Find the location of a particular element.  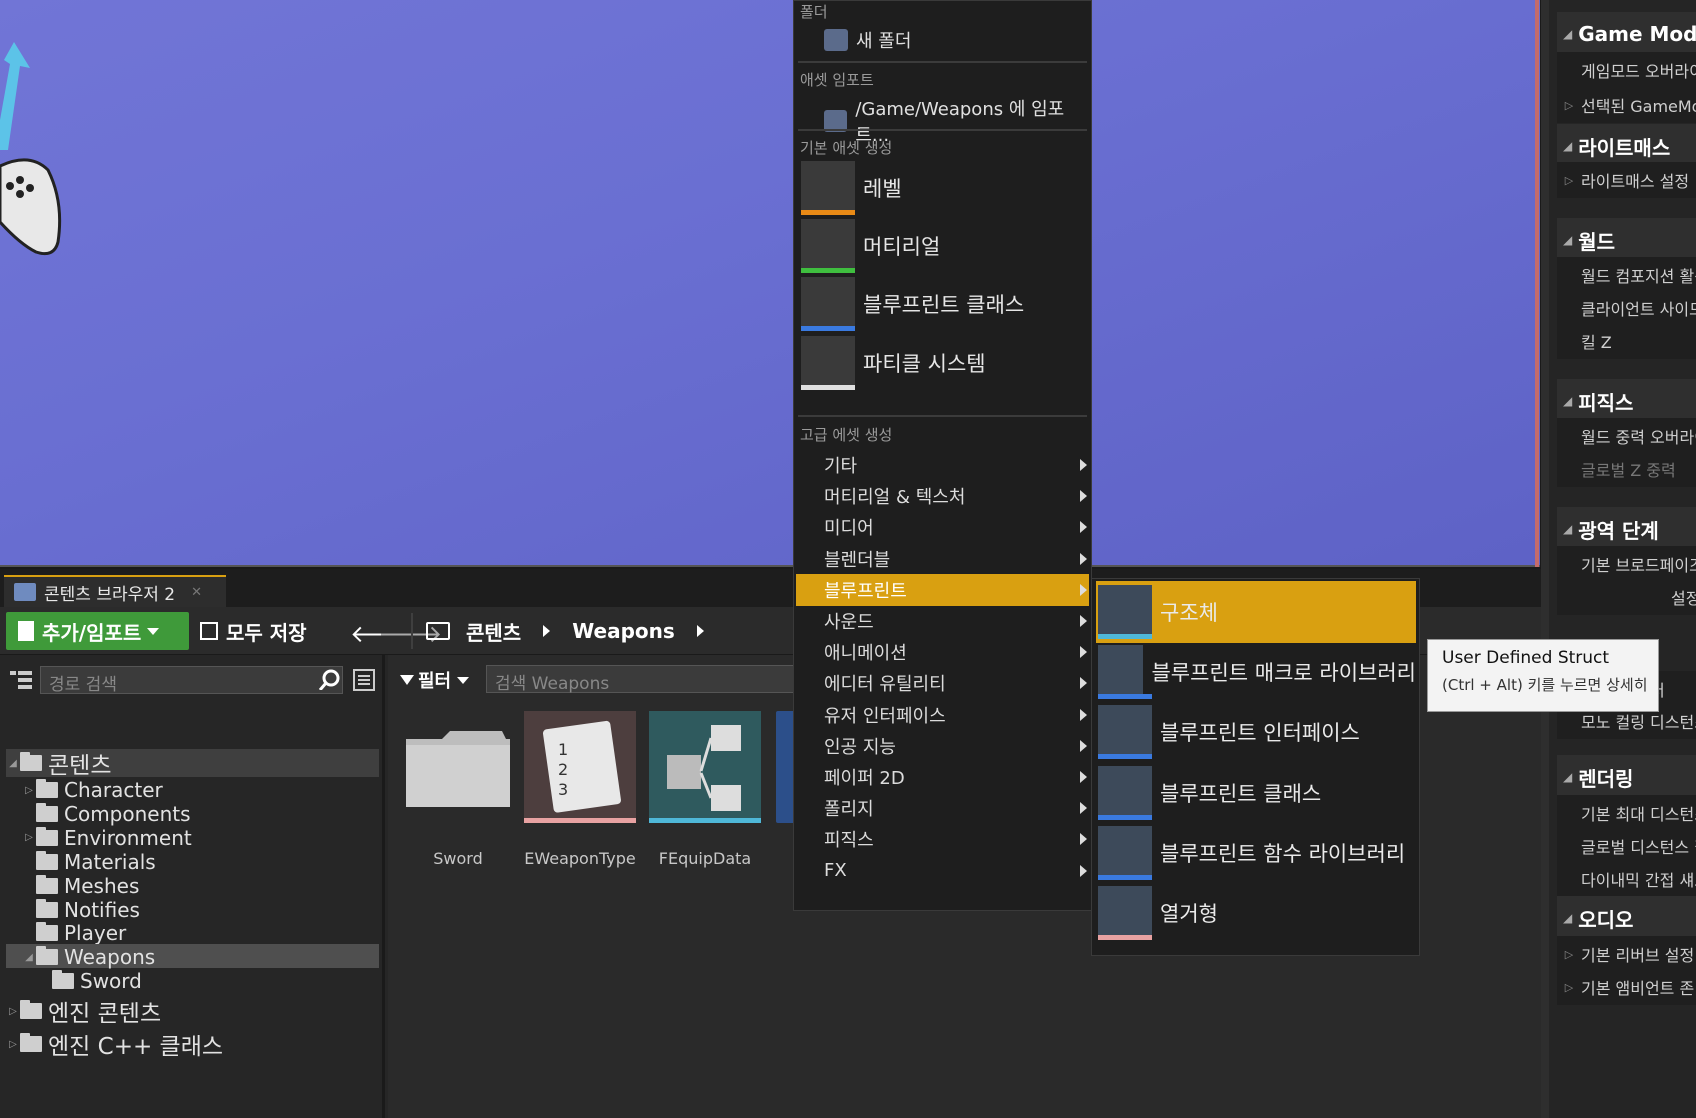

tree-item-folder: Components is located at coordinates (106, 814).